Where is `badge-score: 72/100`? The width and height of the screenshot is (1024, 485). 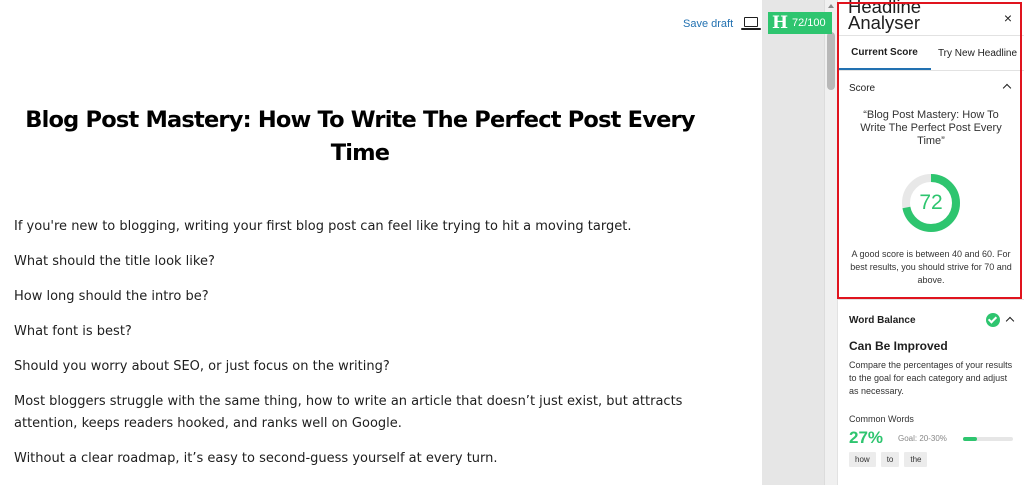
badge-score: 72/100 is located at coordinates (809, 23).